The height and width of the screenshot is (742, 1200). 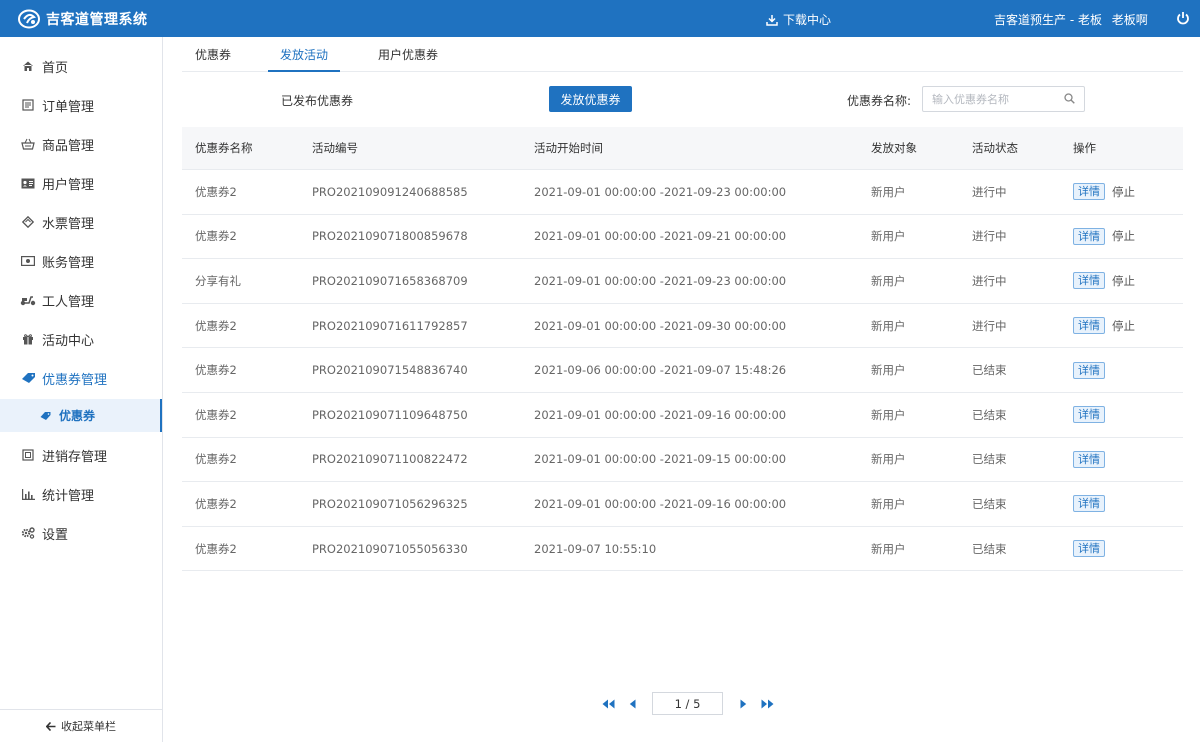 I want to click on column-header: 活动开始时间, so click(x=568, y=148).